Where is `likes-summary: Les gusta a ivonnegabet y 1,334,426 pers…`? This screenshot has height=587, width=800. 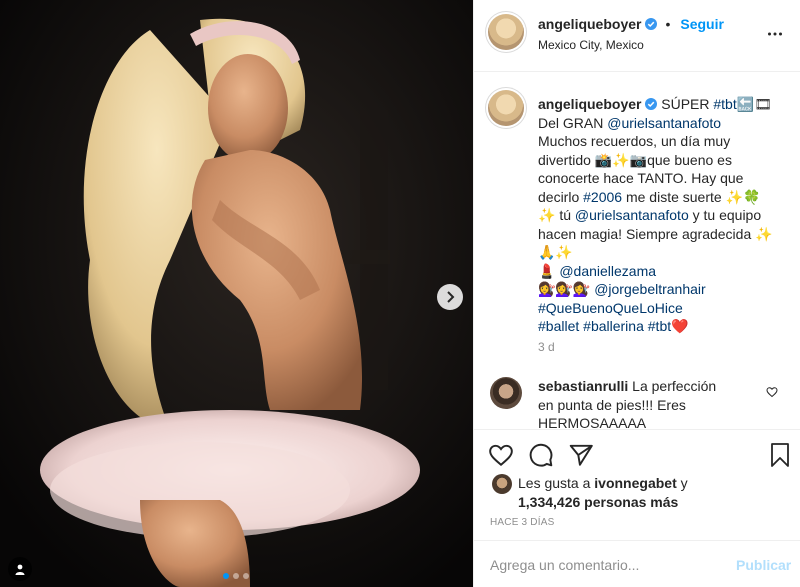
likes-summary: Les gusta a ivonnegabet y 1,334,426 pers… is located at coordinates (653, 493).